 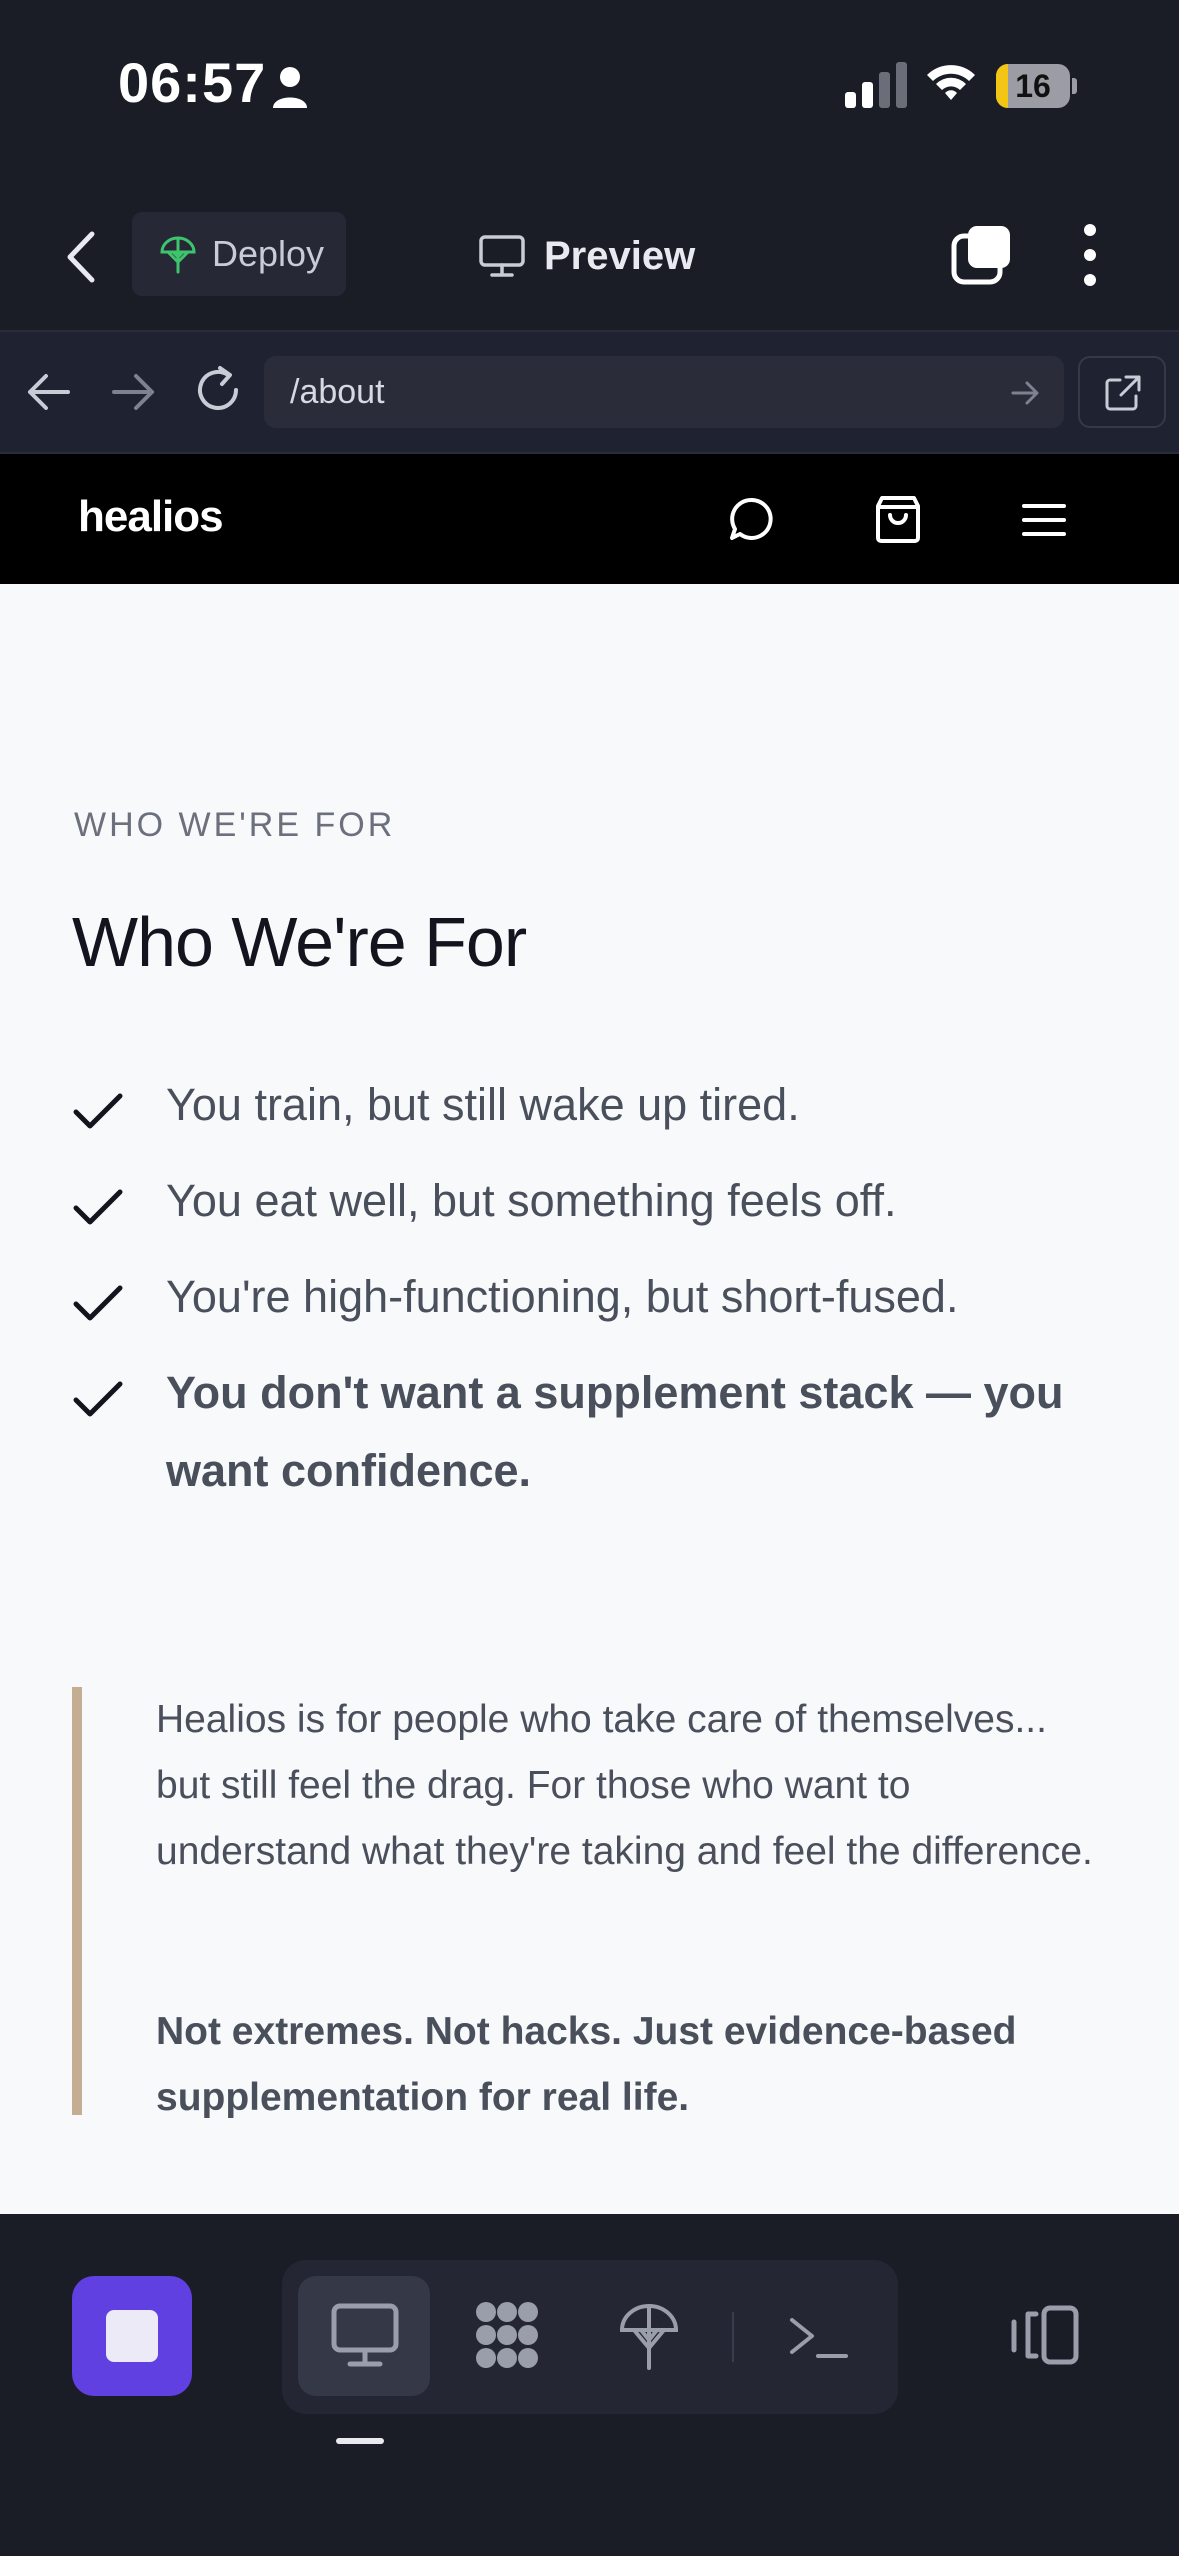 I want to click on signal-icon, so click(x=876, y=85).